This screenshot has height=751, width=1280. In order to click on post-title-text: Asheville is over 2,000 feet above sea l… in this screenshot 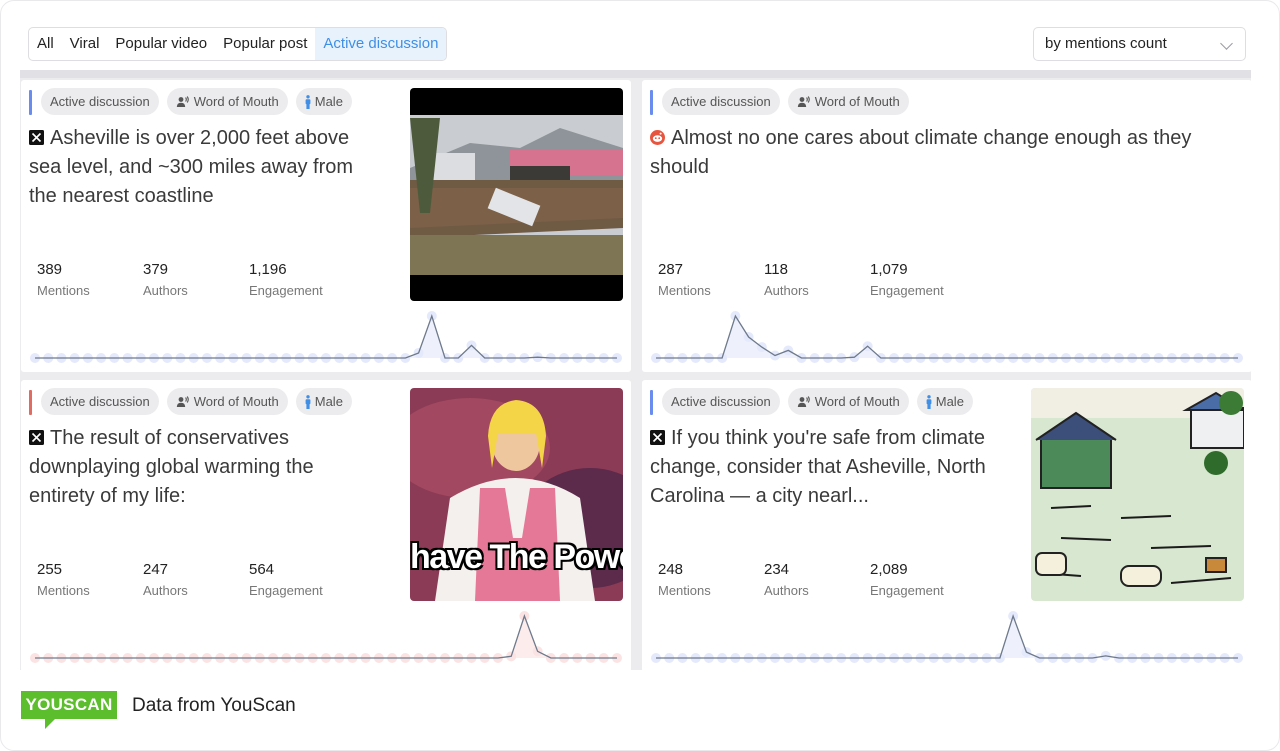, I will do `click(191, 167)`.